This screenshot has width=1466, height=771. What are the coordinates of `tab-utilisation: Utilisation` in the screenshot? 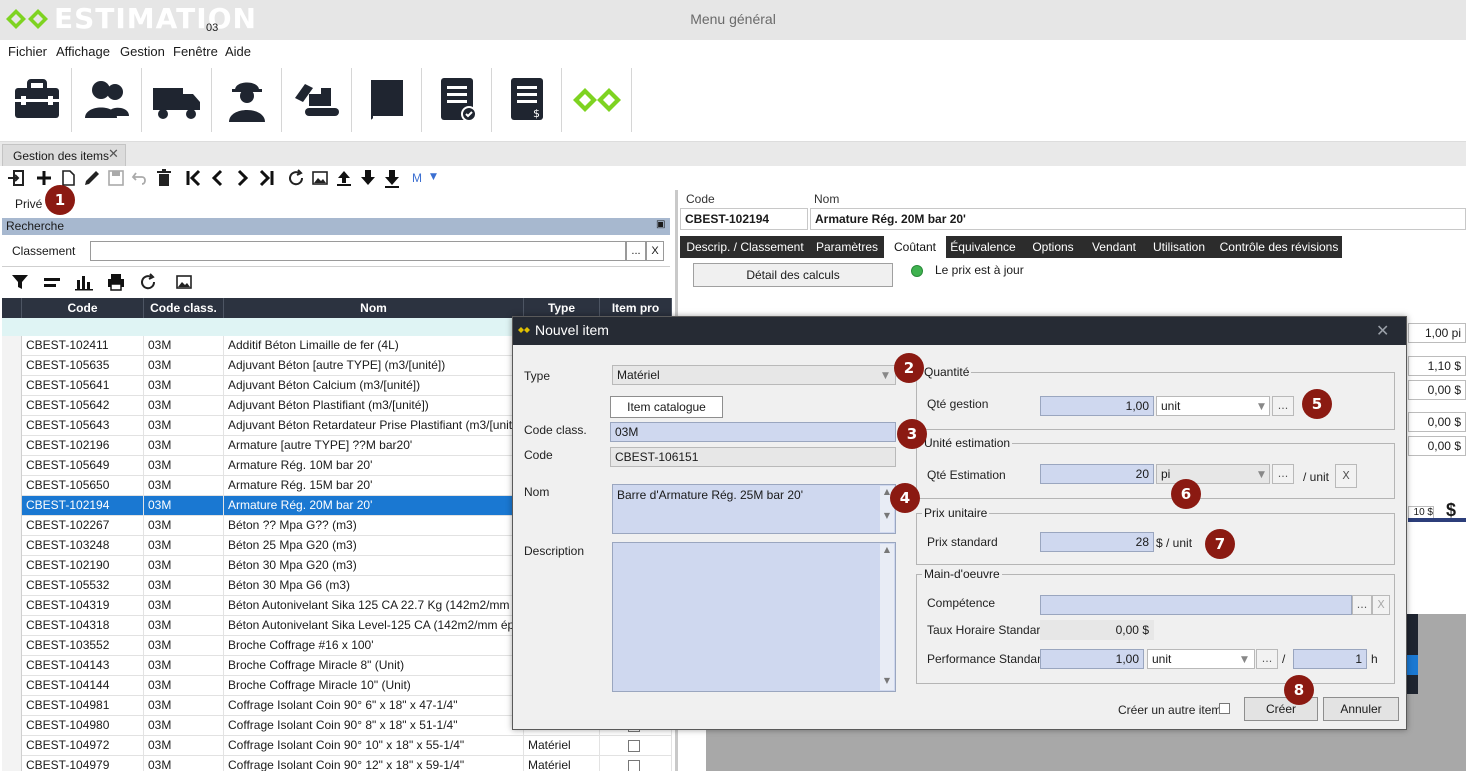 It's located at (1179, 247).